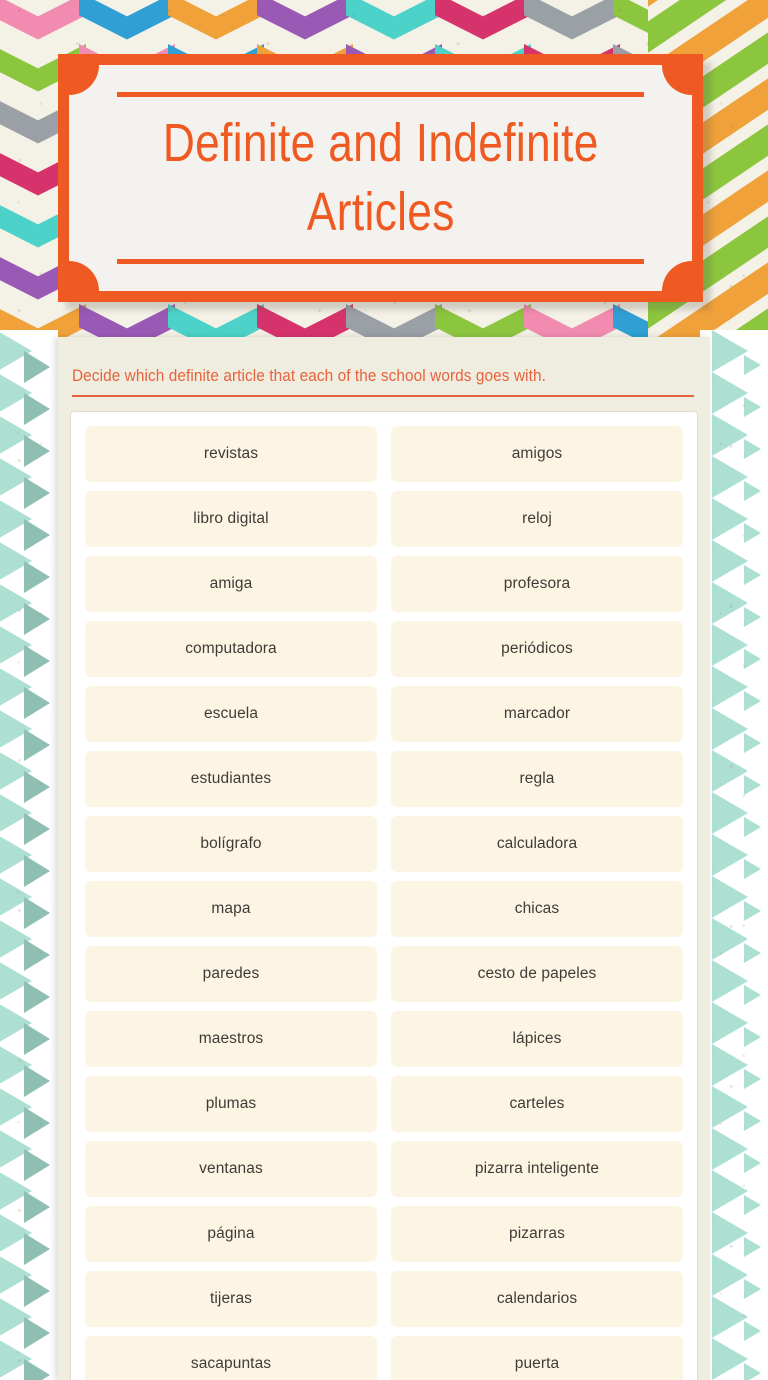 This screenshot has height=1380, width=768. Describe the element at coordinates (734, 855) in the screenshot. I see `right-triangle-rail` at that location.